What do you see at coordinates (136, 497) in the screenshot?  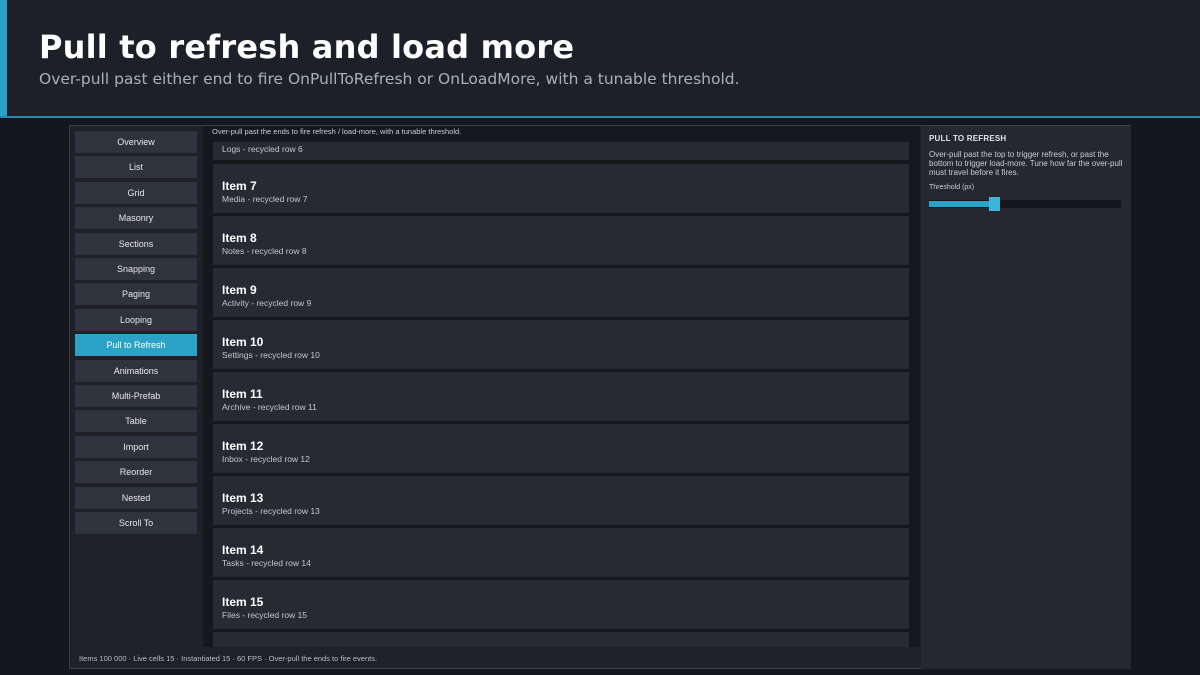 I see `sidebar-item-nested: Nested` at bounding box center [136, 497].